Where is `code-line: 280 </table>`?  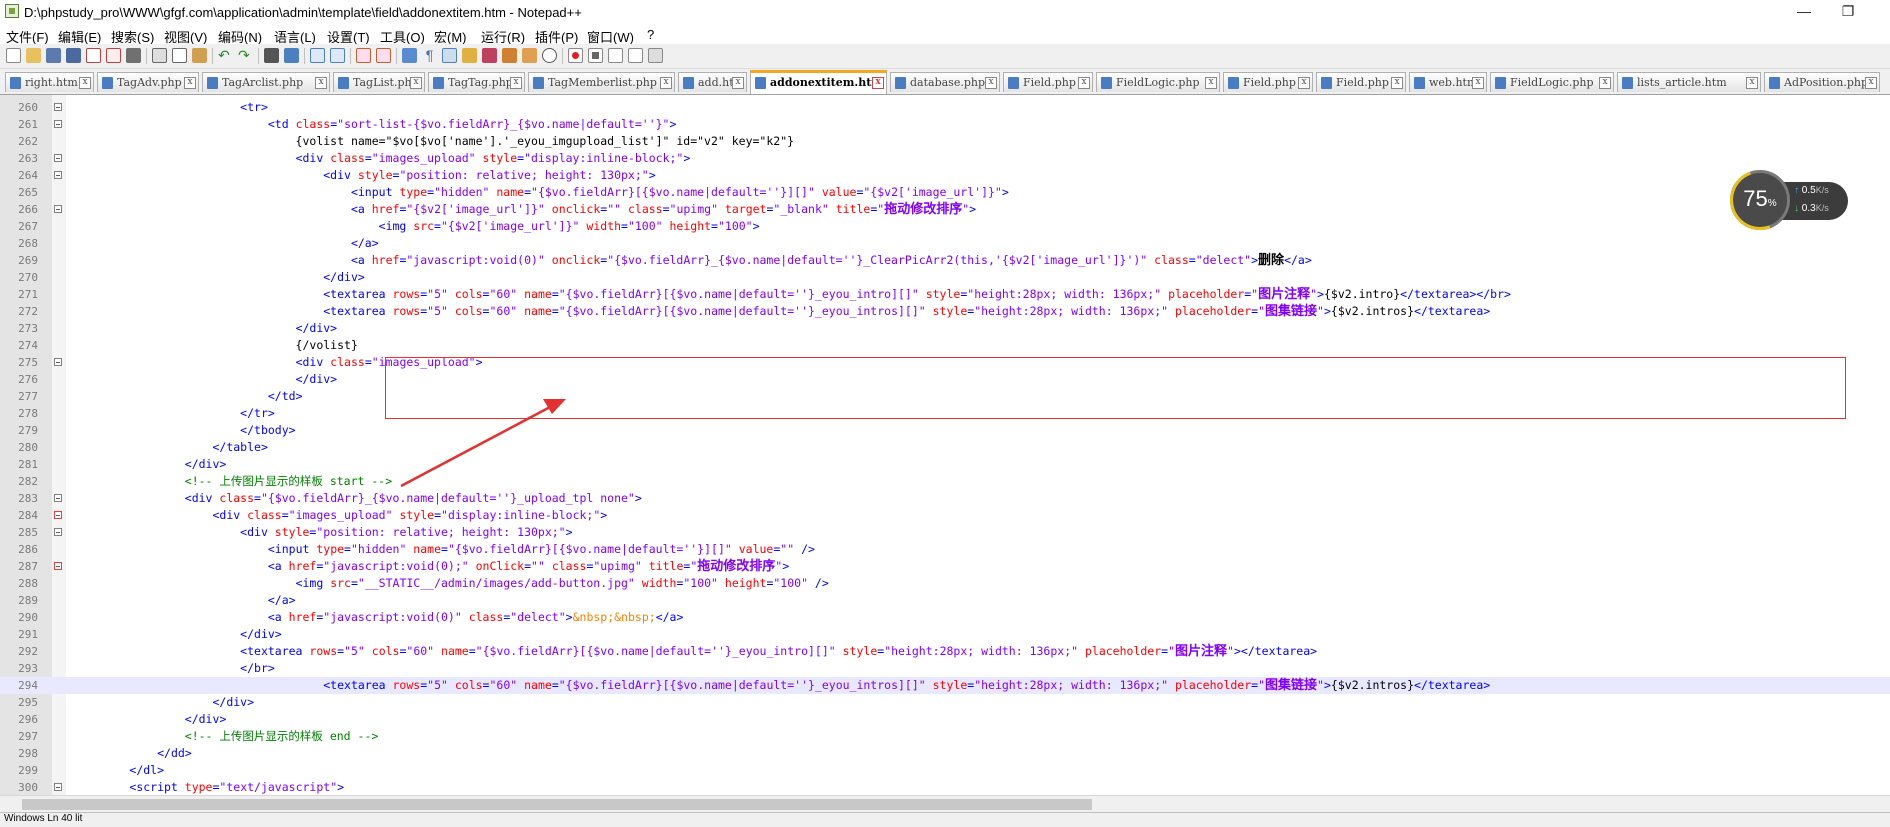
code-line: 280 </table> is located at coordinates (945, 447).